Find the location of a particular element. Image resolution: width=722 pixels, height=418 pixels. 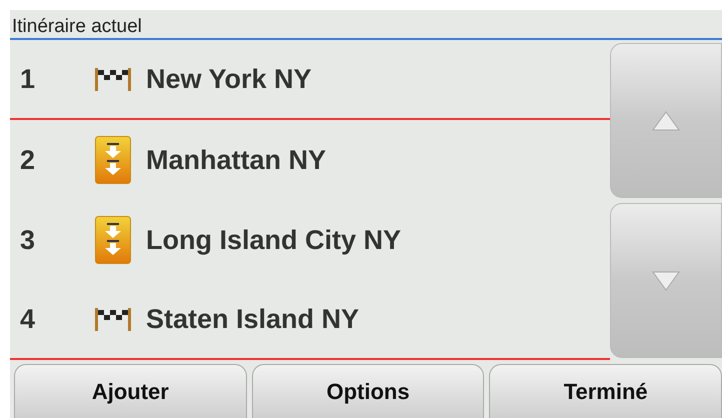

stop-name: Manhattan NY is located at coordinates (236, 160).